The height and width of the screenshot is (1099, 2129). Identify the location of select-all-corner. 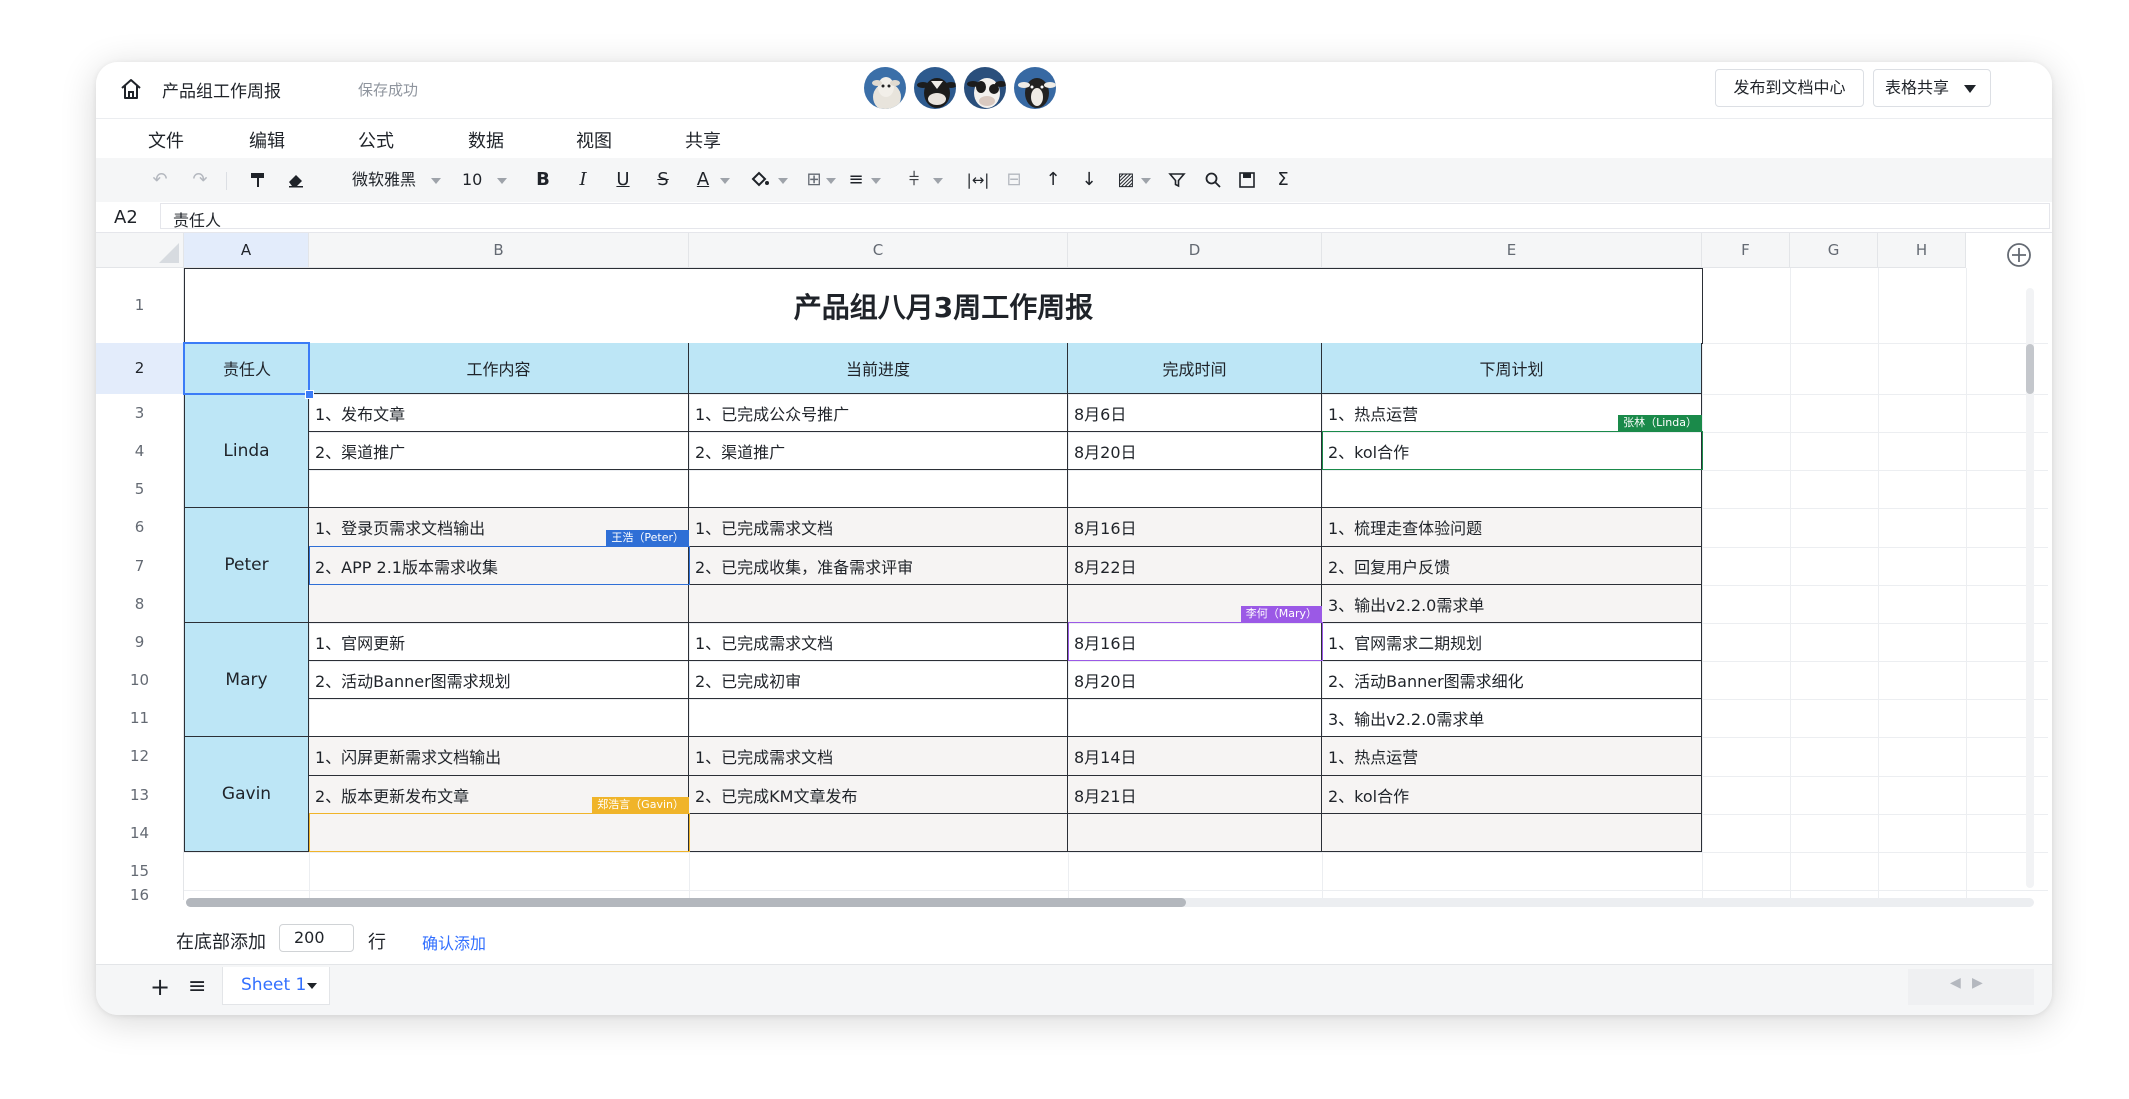
(140, 250).